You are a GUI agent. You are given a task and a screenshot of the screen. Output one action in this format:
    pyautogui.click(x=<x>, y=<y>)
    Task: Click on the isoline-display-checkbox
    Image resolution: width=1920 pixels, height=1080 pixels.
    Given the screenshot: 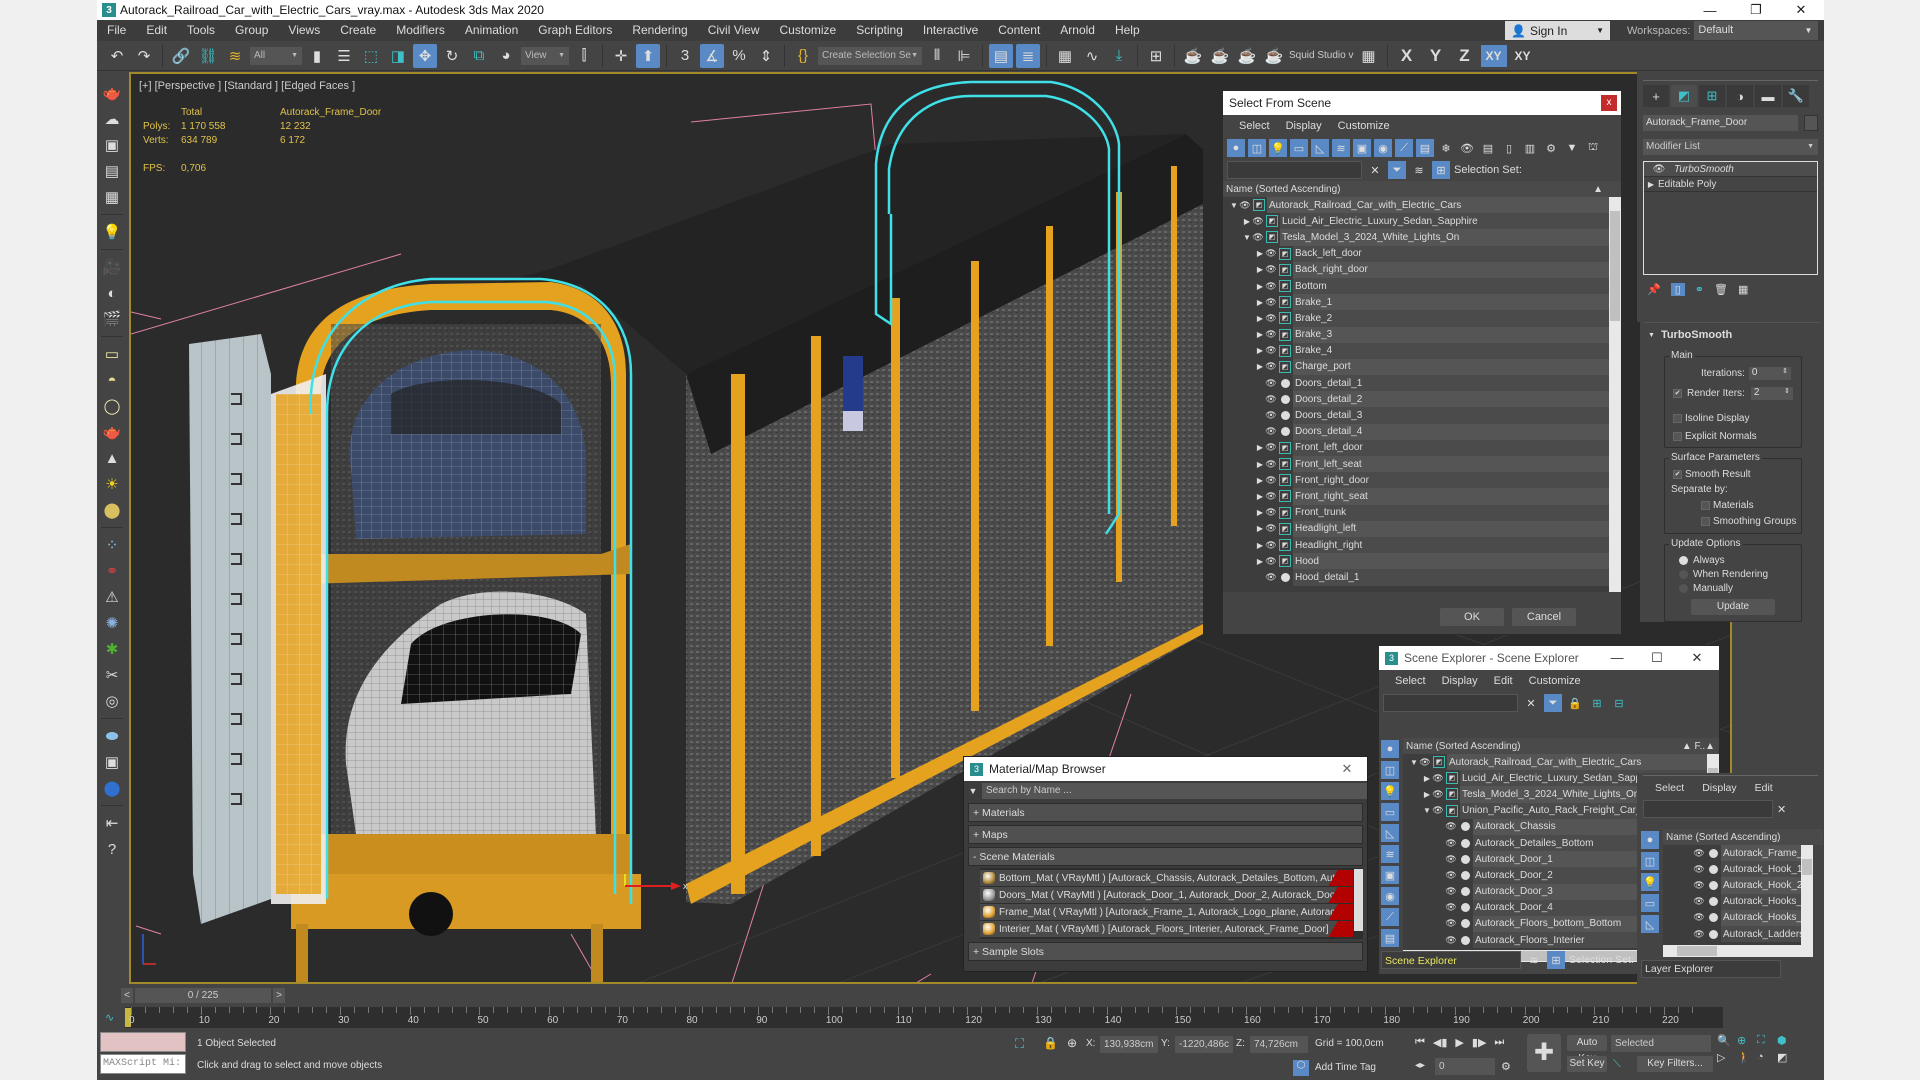 What is the action you would take?
    pyautogui.click(x=1677, y=418)
    